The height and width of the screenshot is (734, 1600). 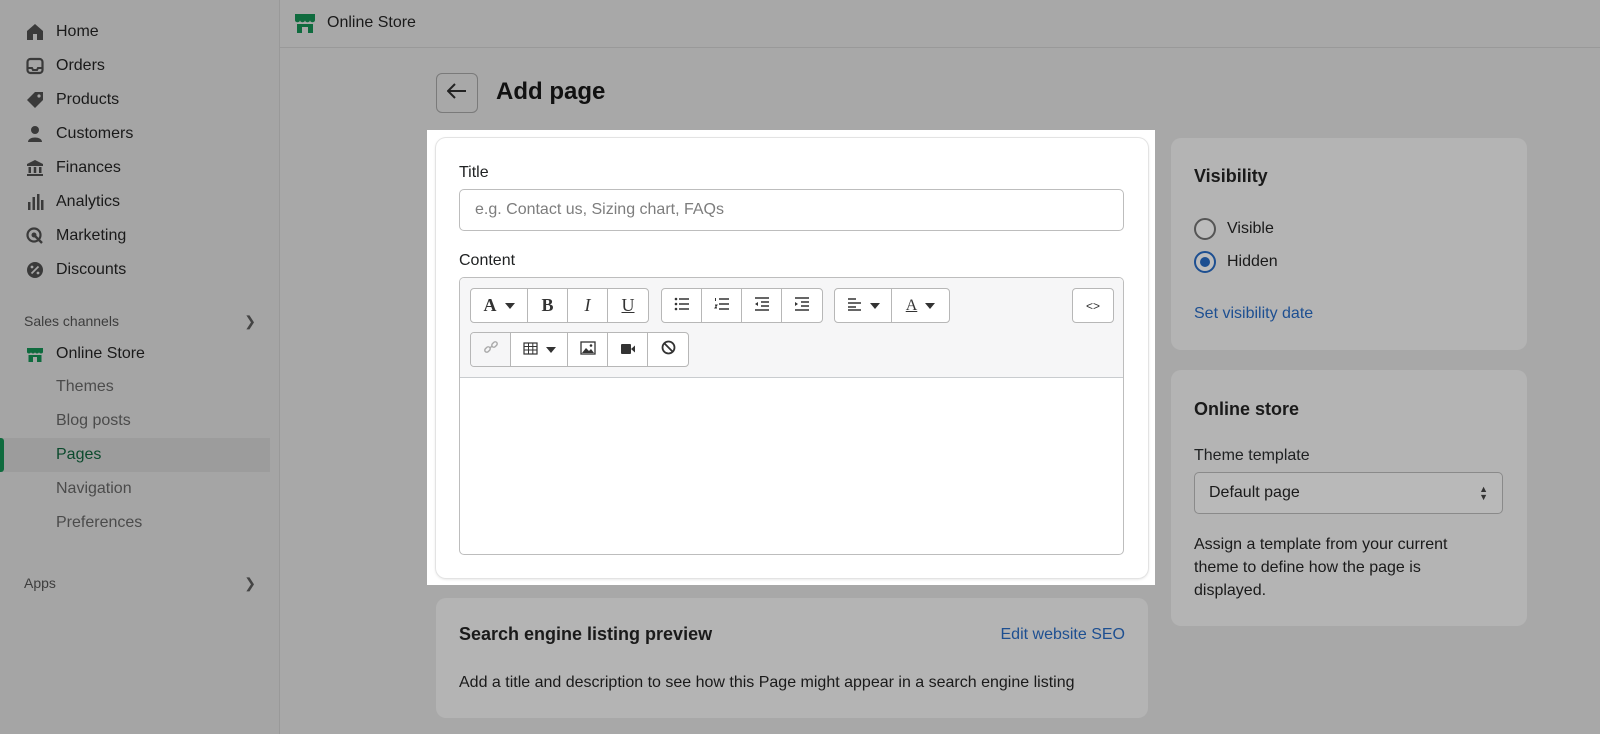 I want to click on apps-header: Apps ❯, so click(x=140, y=583).